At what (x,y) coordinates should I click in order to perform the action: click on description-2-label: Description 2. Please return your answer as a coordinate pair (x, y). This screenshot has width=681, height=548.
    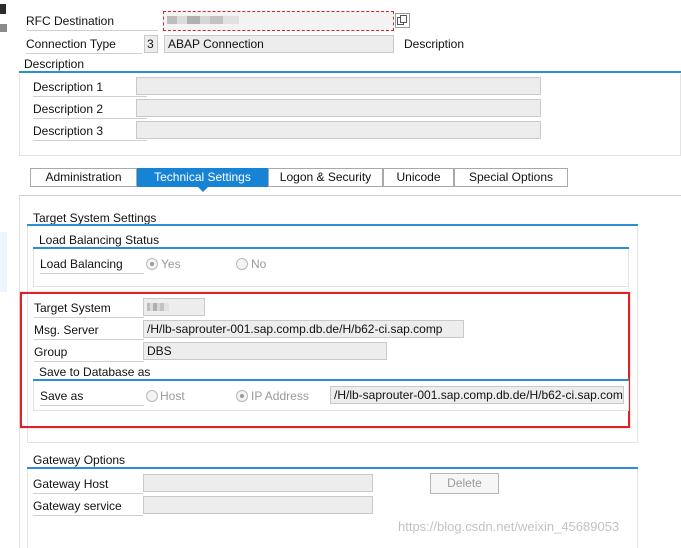
    Looking at the image, I should click on (90, 109).